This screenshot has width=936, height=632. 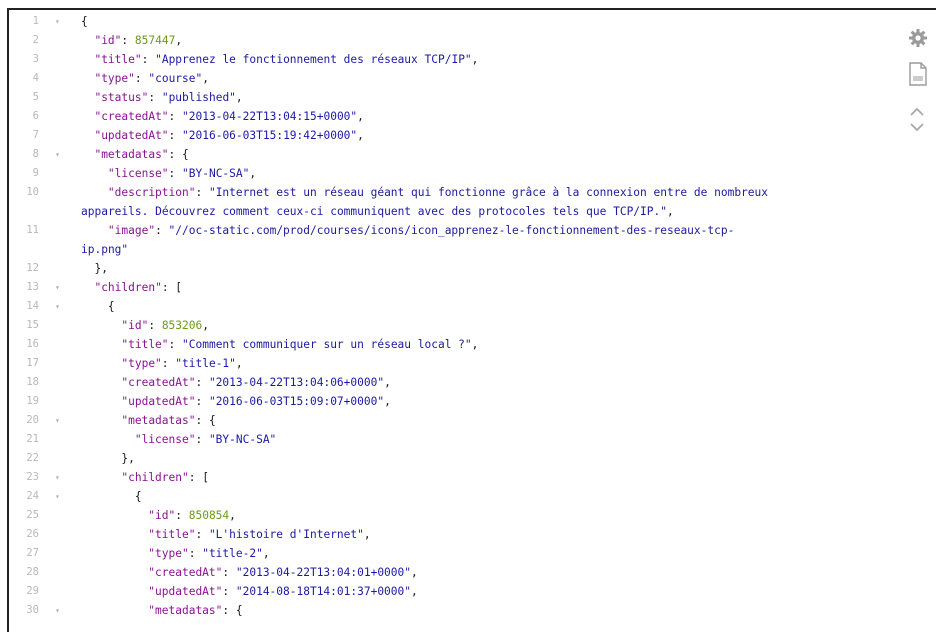 I want to click on line-number: 26, so click(x=32, y=534).